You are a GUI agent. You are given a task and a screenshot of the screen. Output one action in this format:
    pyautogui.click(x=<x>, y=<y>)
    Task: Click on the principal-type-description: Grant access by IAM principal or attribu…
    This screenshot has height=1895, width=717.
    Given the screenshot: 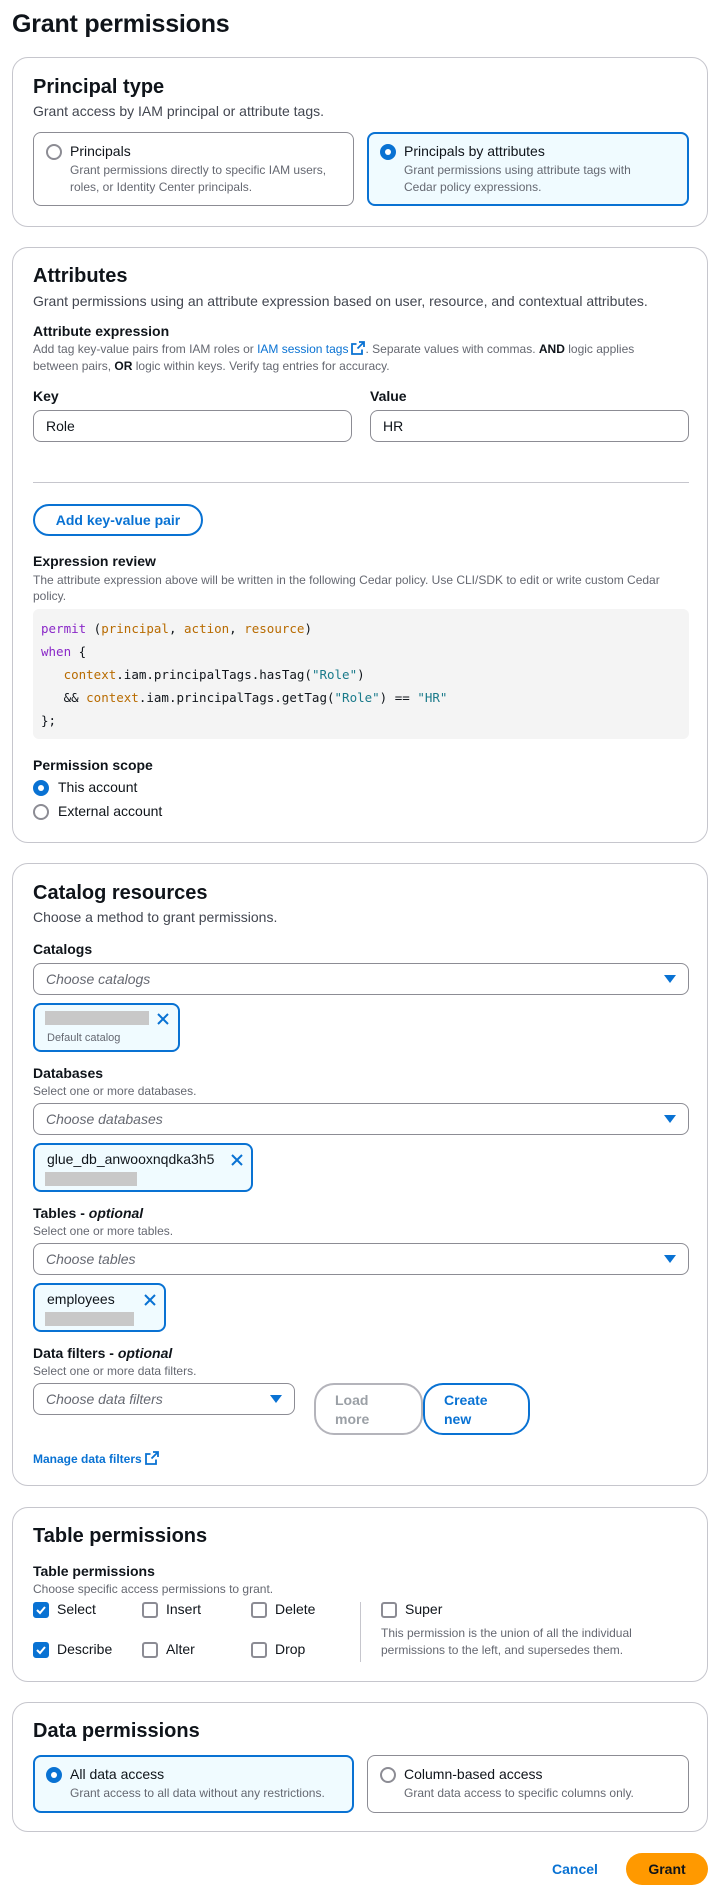 What is the action you would take?
    pyautogui.click(x=179, y=111)
    